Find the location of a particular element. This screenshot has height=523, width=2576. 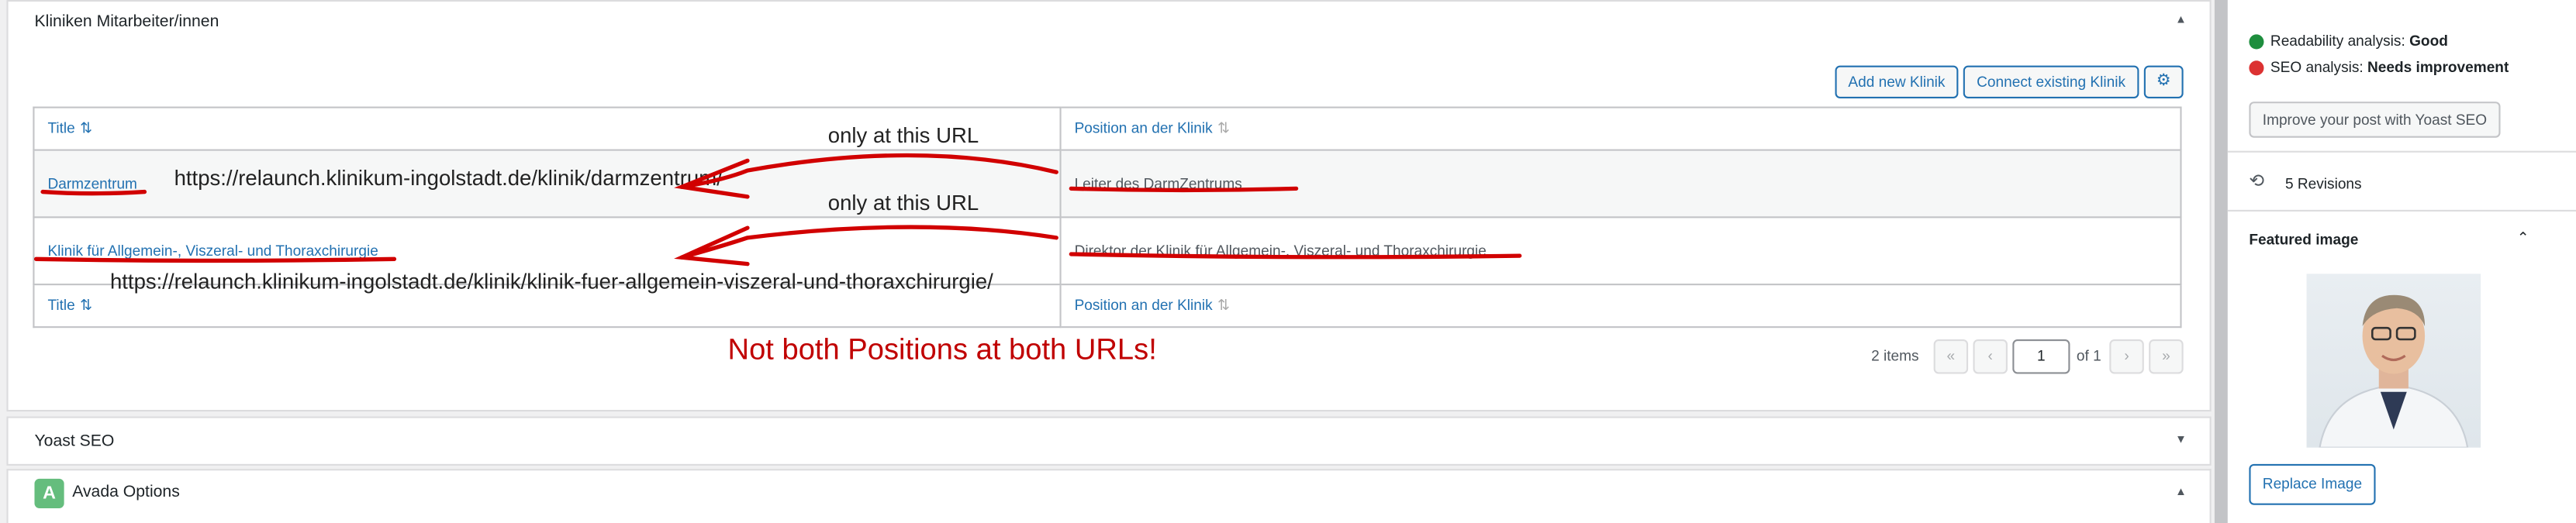

good-face-icon is located at coordinates (2257, 42).